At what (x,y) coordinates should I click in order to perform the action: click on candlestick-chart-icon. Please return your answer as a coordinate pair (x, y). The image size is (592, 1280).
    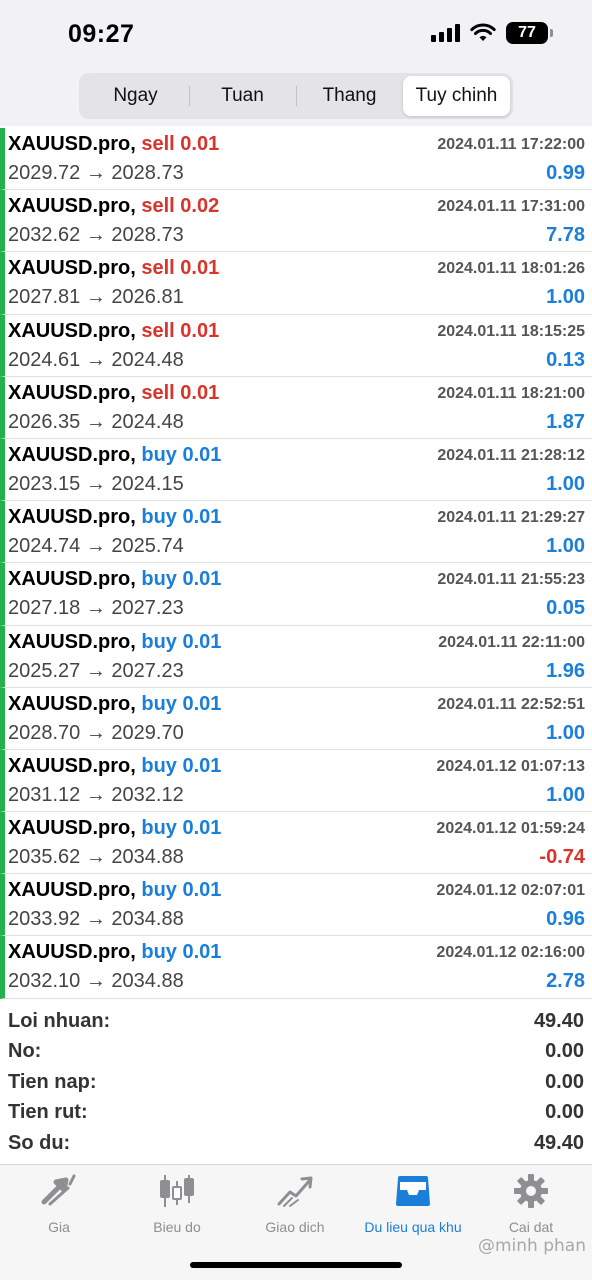
    Looking at the image, I should click on (177, 1191).